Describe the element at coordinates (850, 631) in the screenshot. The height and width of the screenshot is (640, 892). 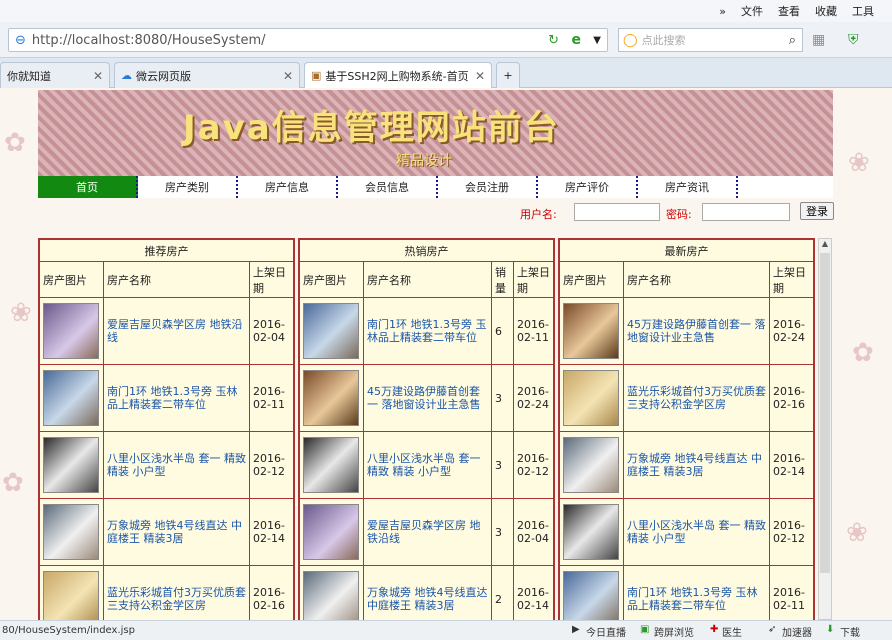
I see `status-download: 下载` at that location.